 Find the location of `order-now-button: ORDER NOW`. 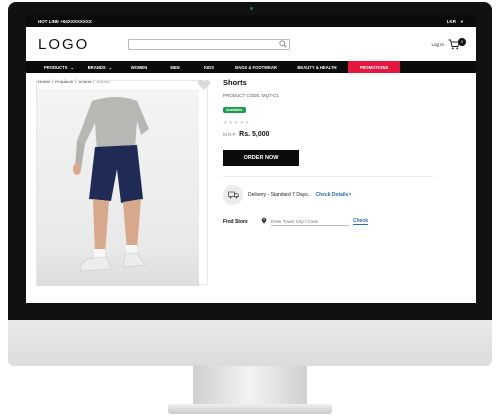

order-now-button: ORDER NOW is located at coordinates (261, 158).